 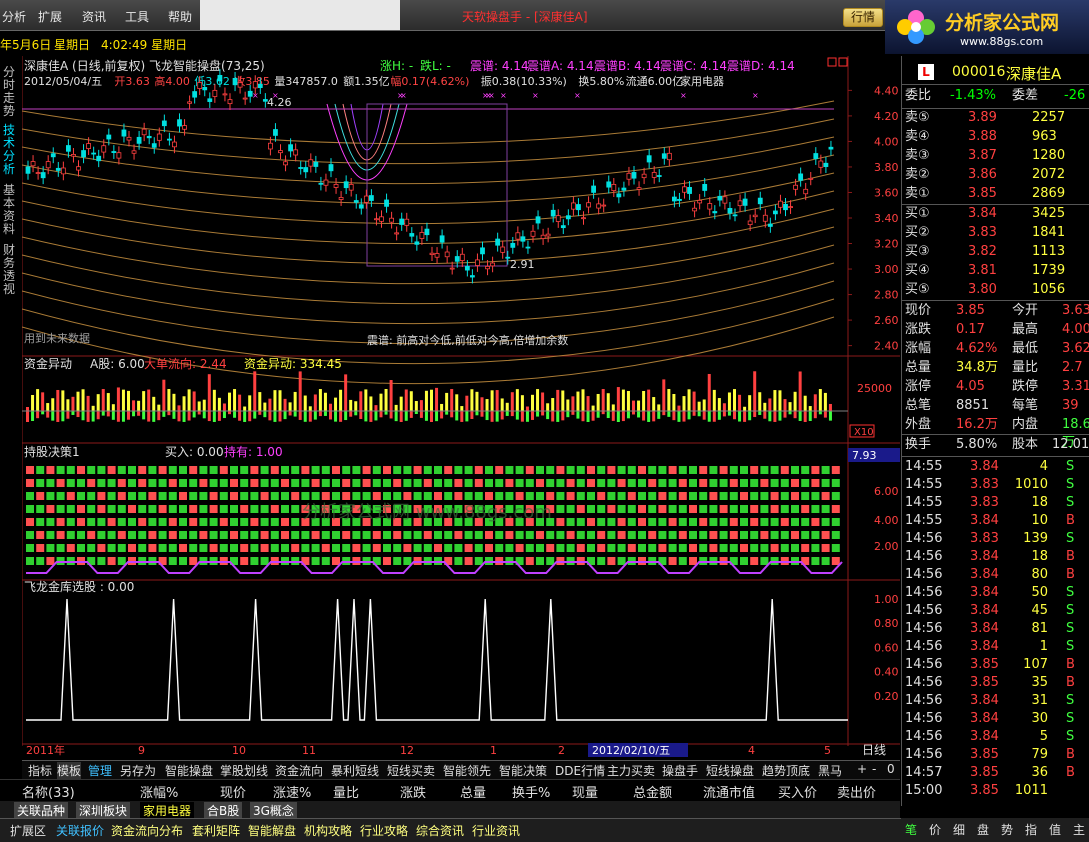 I want to click on tab-fundflow: 资金流向, so click(x=299, y=770).